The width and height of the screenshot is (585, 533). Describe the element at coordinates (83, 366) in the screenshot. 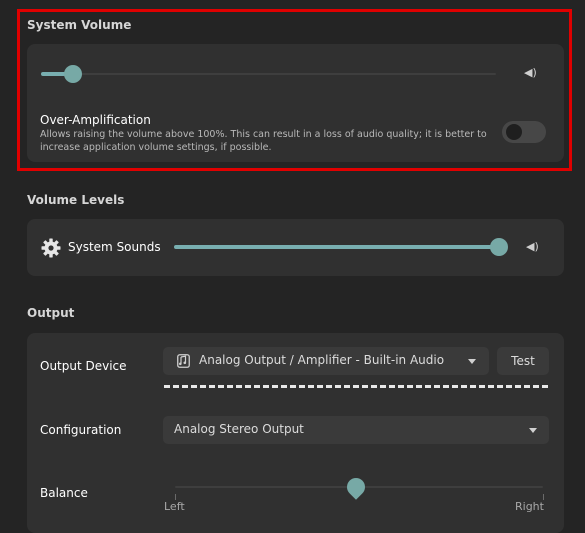

I see `output-device-label: Output Device` at that location.